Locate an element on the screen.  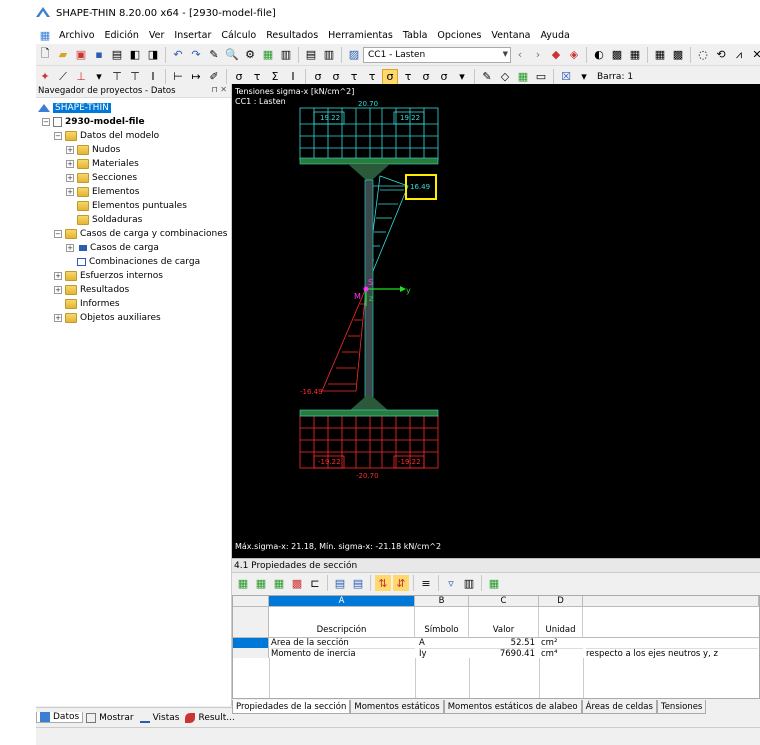
sort-icon: ⇅ is located at coordinates (383, 583).